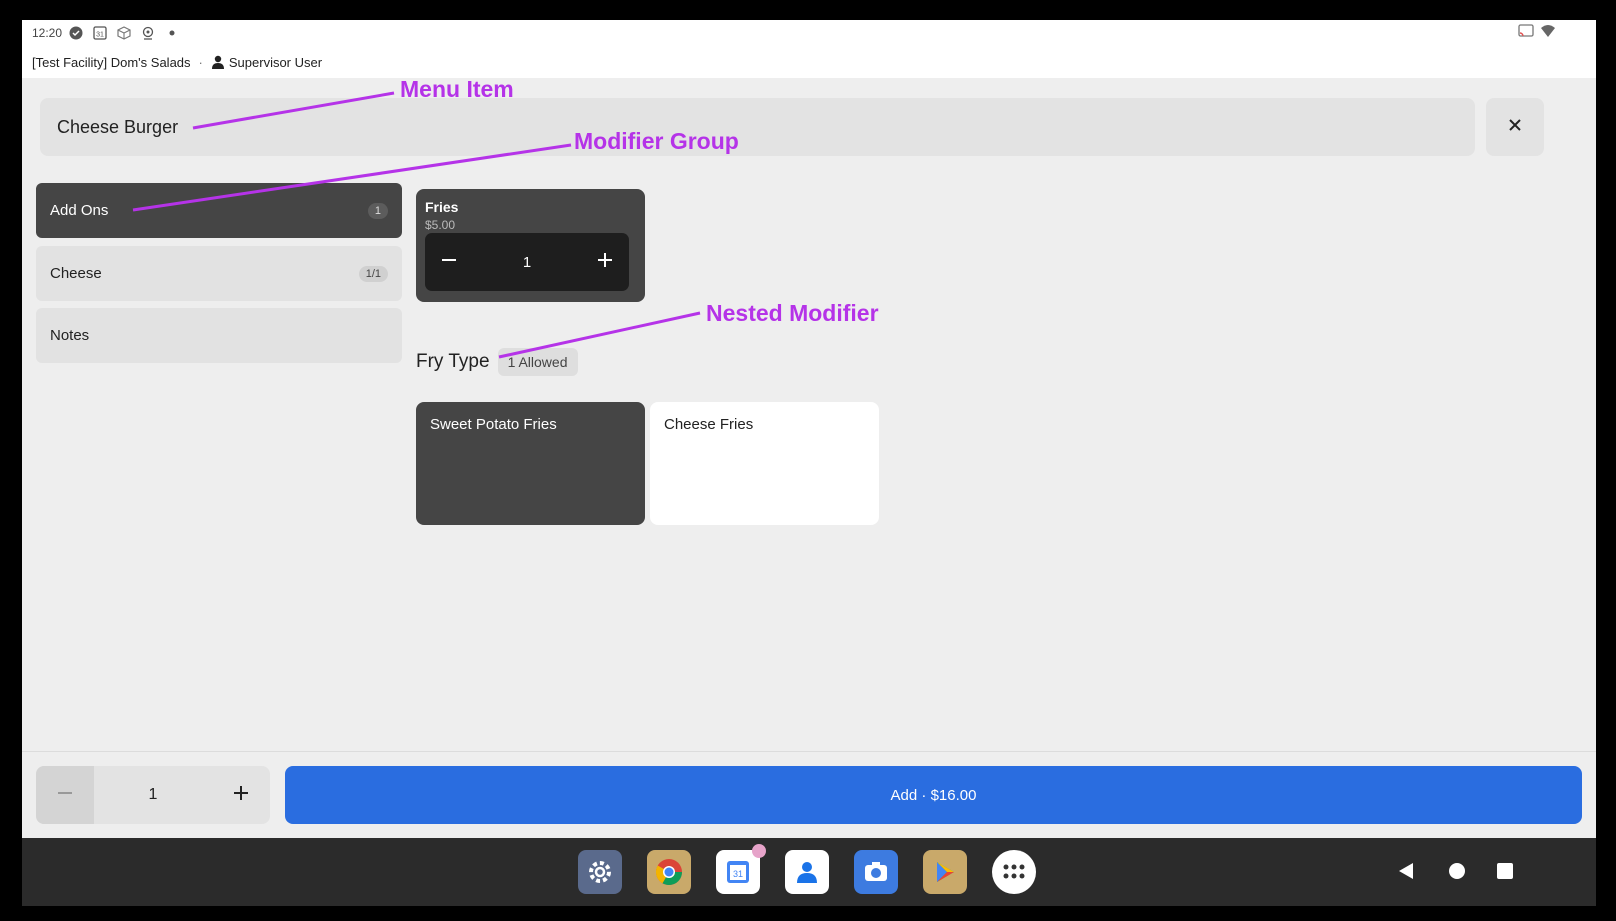 This screenshot has width=1616, height=921. What do you see at coordinates (669, 872) in the screenshot?
I see `chrome-icon` at bounding box center [669, 872].